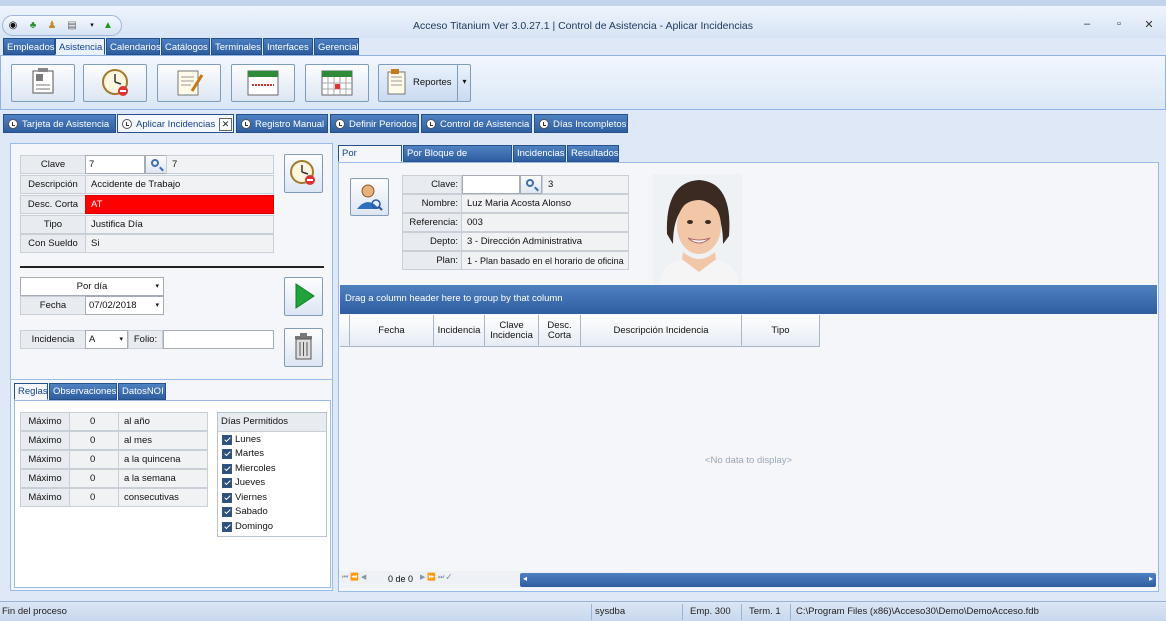 The height and width of the screenshot is (621, 1166). What do you see at coordinates (29, 46) in the screenshot?
I see `ribbon-tab-empleados: Empleados` at bounding box center [29, 46].